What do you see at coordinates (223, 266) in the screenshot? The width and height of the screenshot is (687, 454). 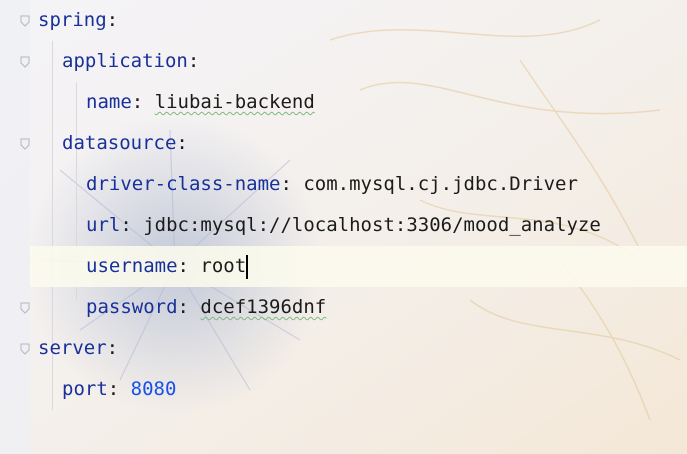 I see `yaml-value: root` at bounding box center [223, 266].